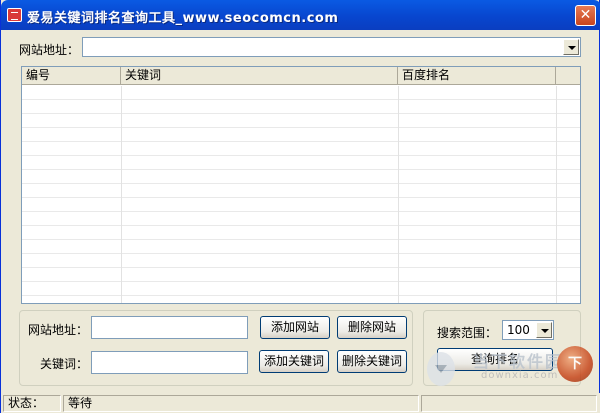 This screenshot has width=600, height=413. What do you see at coordinates (58, 330) in the screenshot?
I see `form-site-label: 网站地址：` at bounding box center [58, 330].